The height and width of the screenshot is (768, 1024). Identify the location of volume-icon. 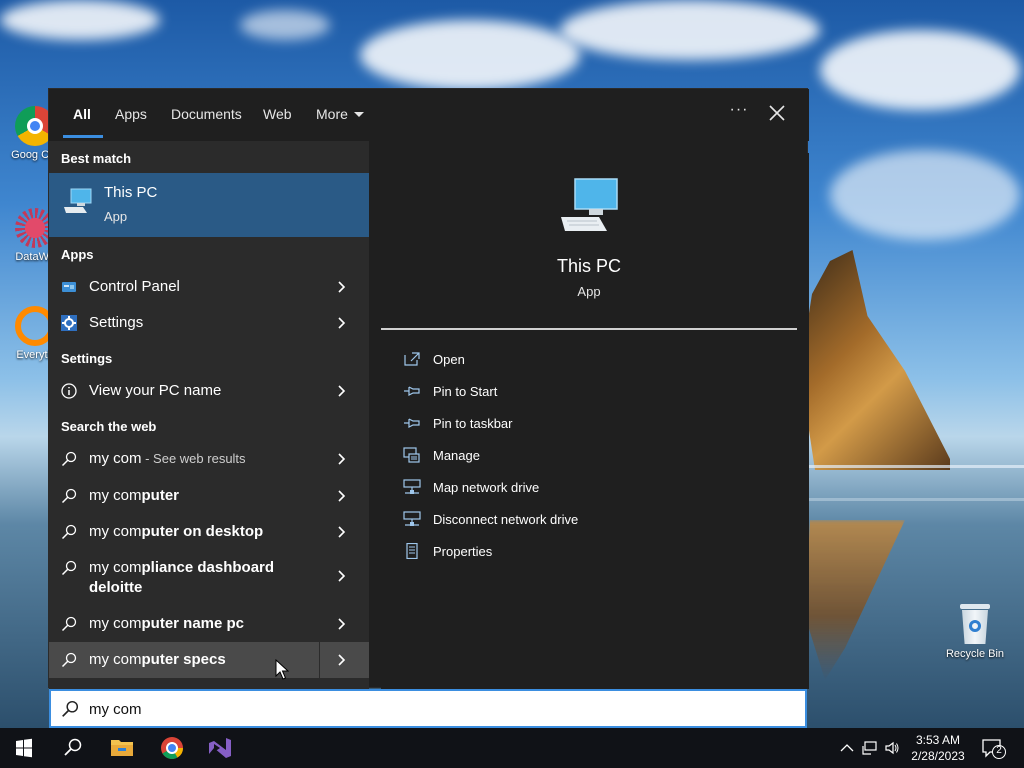
(892, 748).